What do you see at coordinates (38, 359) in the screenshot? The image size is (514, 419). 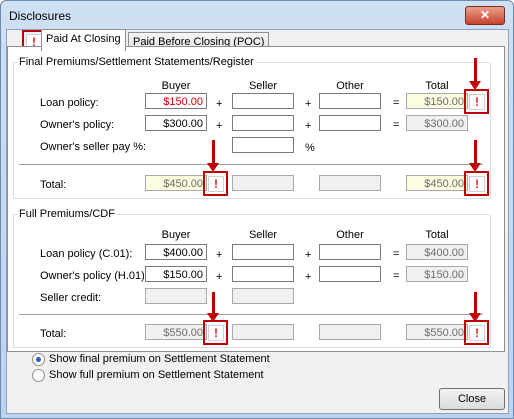 I see `final-premium-radio` at bounding box center [38, 359].